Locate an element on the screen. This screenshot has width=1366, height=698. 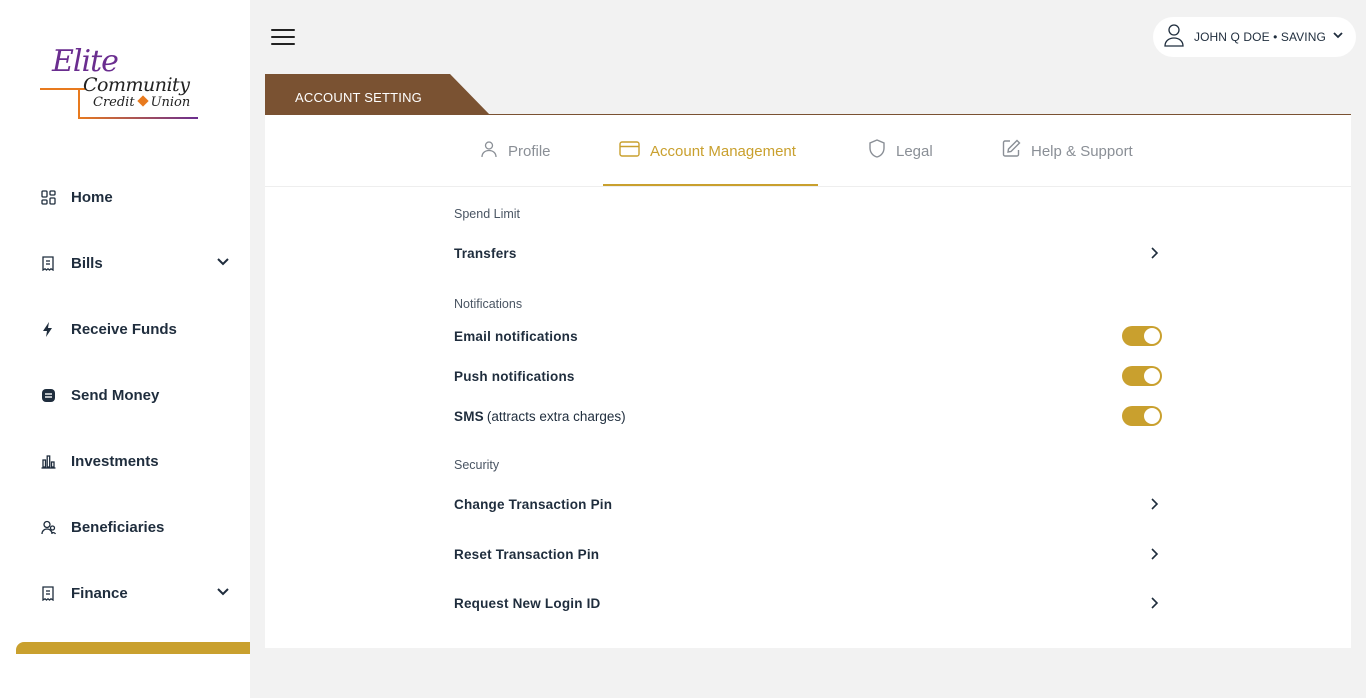
sidebar-item-home: Home is located at coordinates (125, 197).